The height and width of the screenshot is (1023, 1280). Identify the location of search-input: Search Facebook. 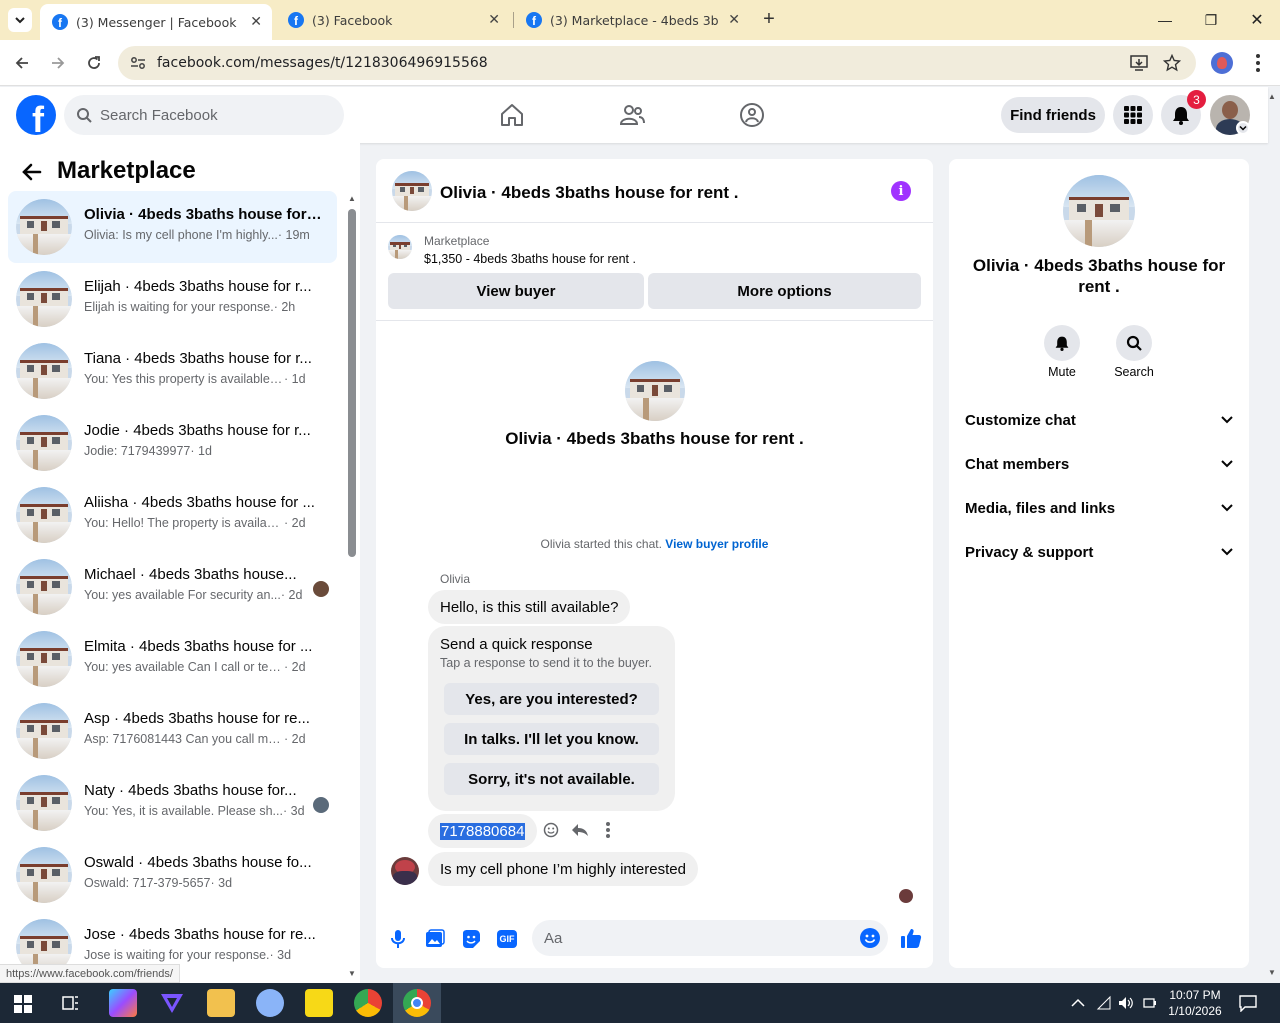
(204, 115).